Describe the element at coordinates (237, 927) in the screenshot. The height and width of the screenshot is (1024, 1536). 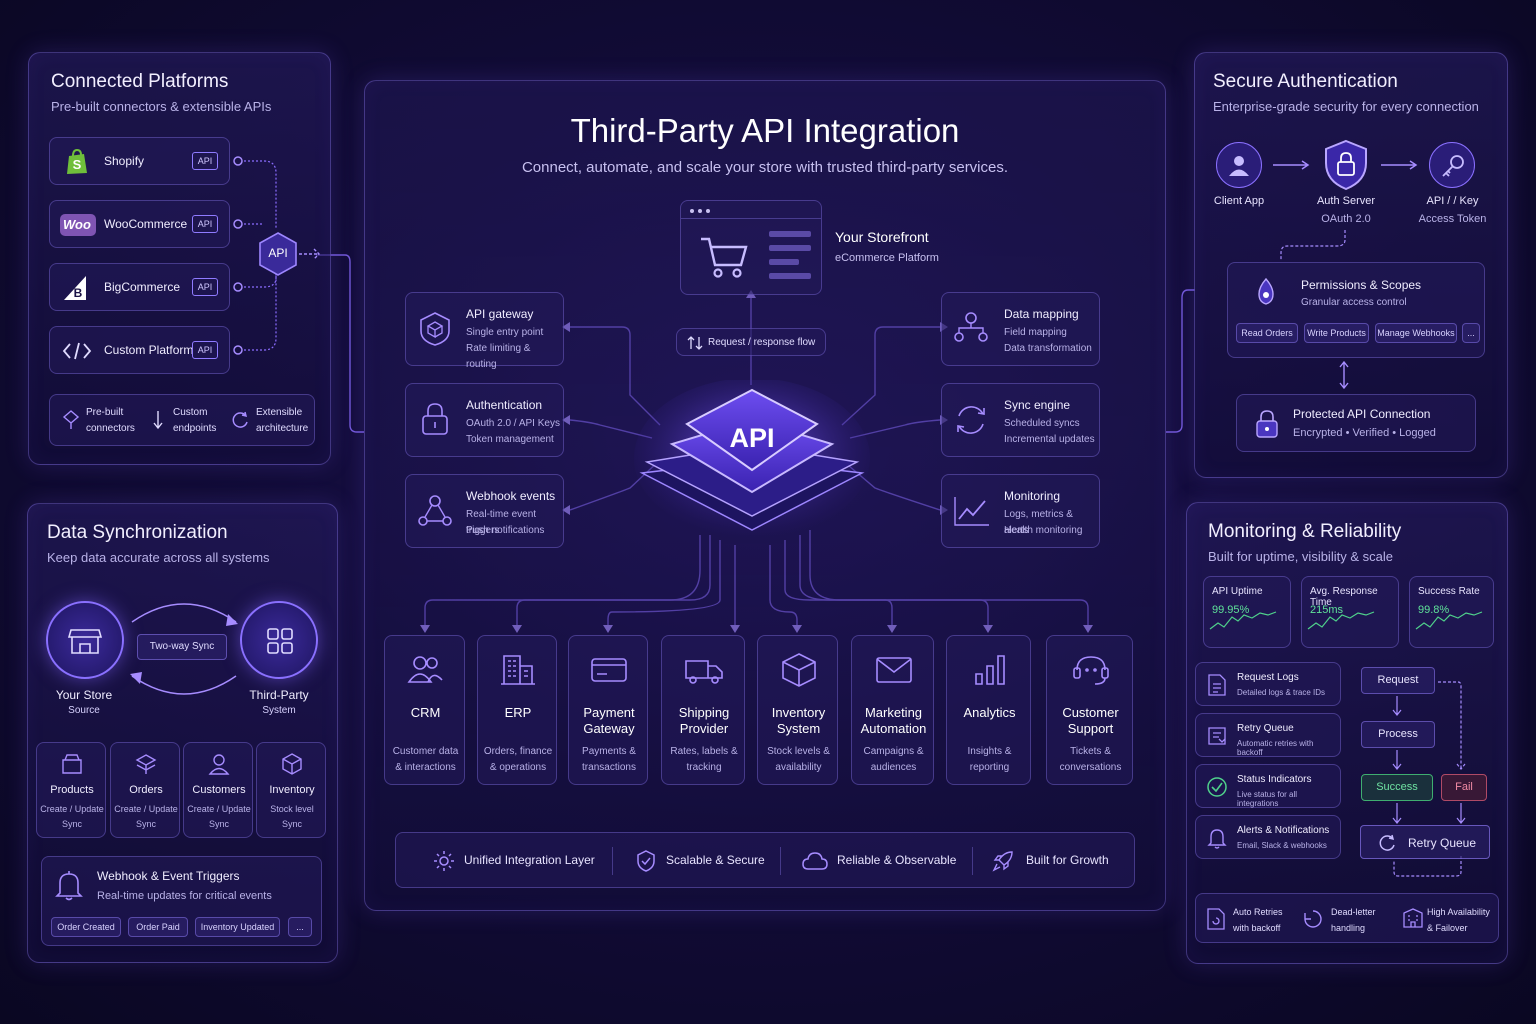
I see `event-tag: Inventory Updated` at that location.